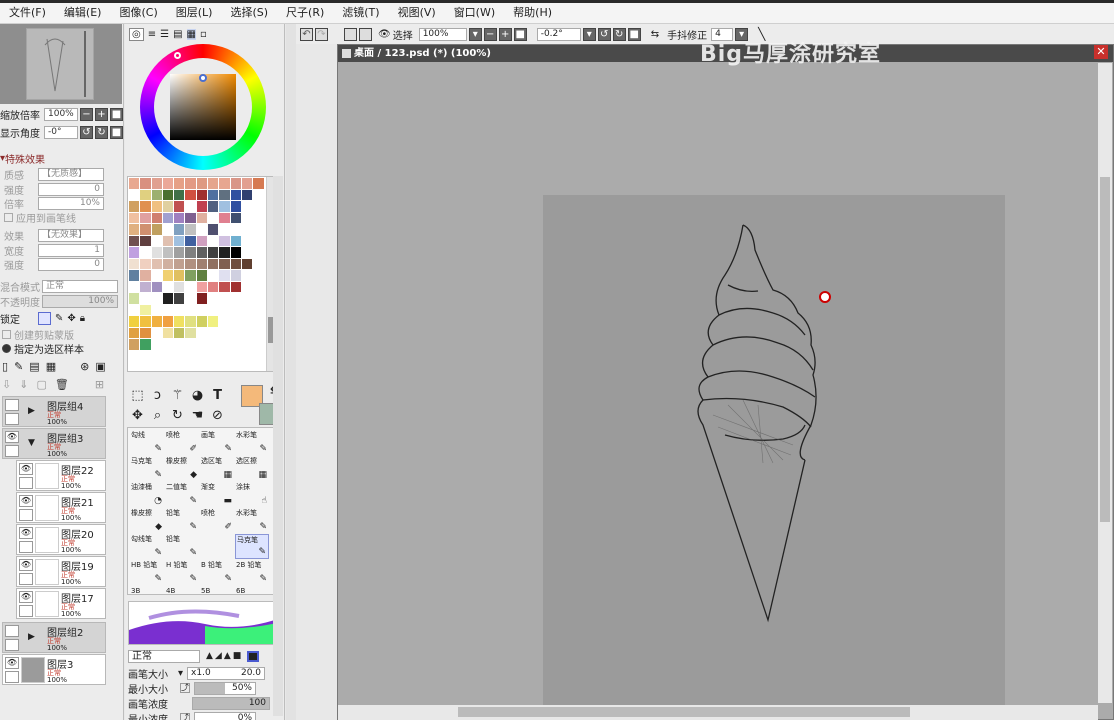 Image resolution: width=1114 pixels, height=720 pixels. Describe the element at coordinates (177, 55) in the screenshot. I see `hue-picker` at that location.